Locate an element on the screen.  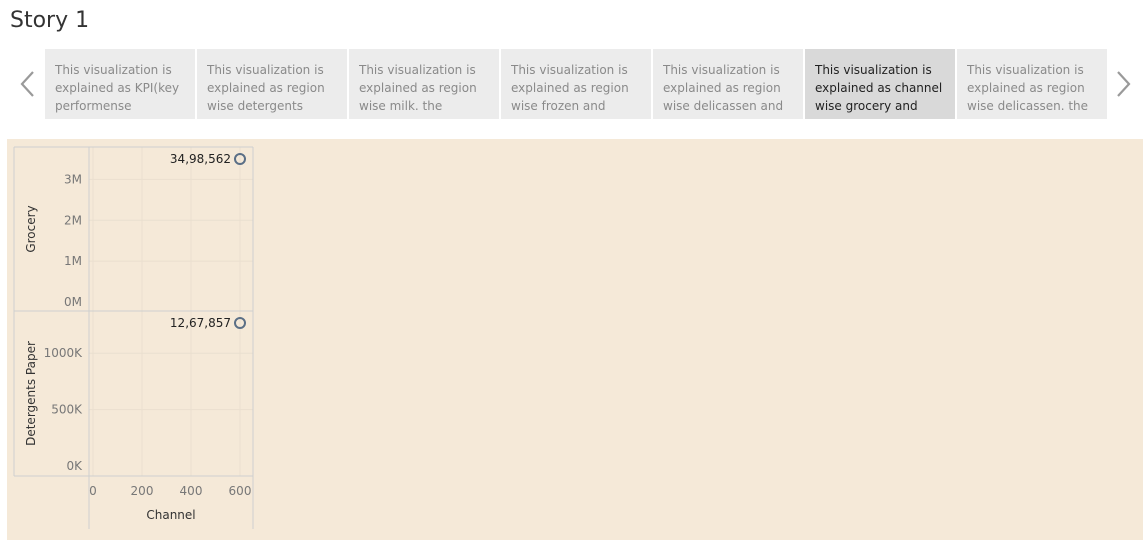
data-label: 12,67,857 is located at coordinates (200, 323).